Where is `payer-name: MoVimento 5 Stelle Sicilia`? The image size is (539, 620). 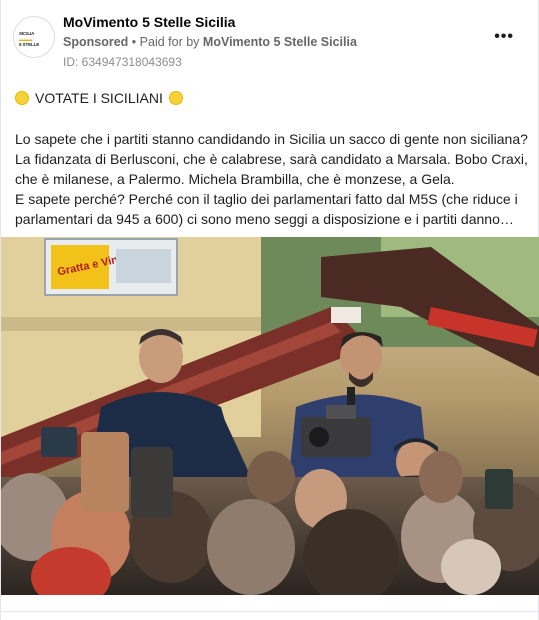 payer-name: MoVimento 5 Stelle Sicilia is located at coordinates (280, 42).